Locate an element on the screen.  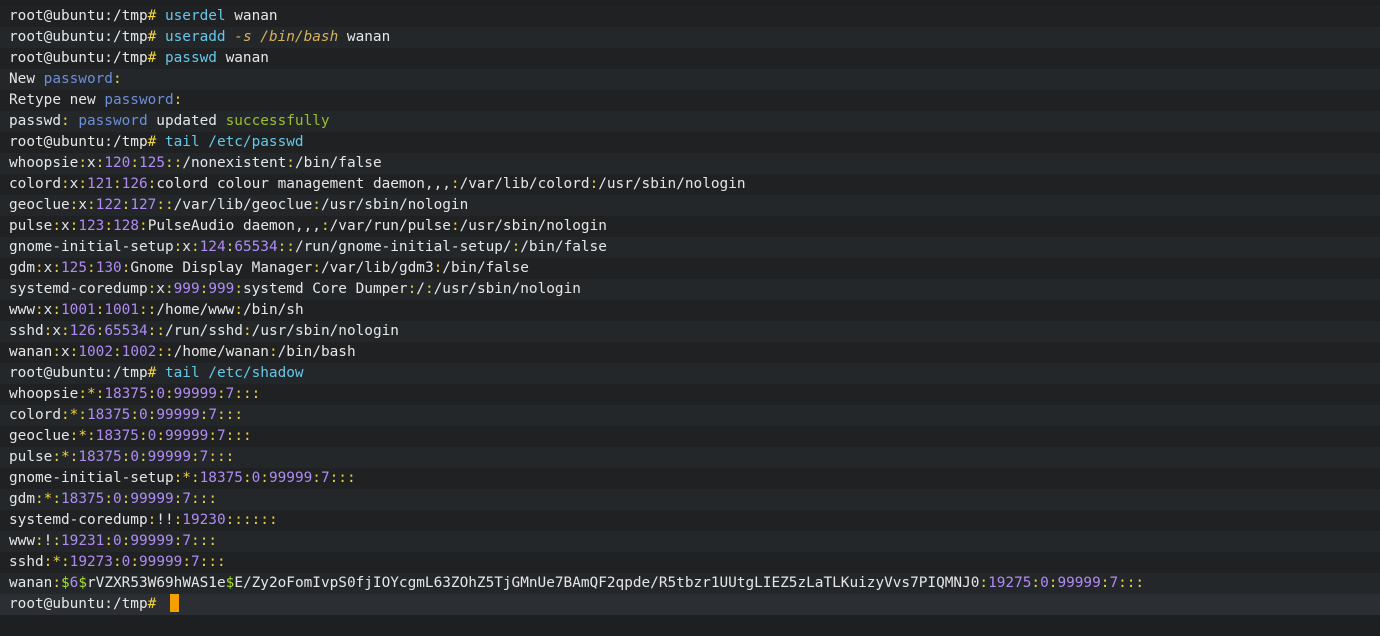
terminal-text: /var/lib/gdm3 is located at coordinates (377, 268).